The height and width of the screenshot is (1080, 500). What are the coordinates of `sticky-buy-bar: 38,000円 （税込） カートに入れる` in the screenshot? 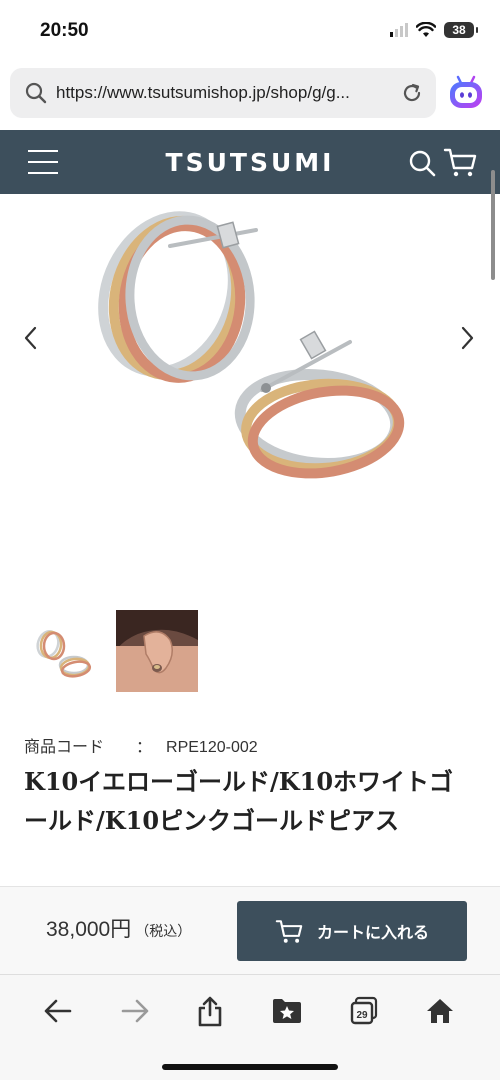 It's located at (250, 930).